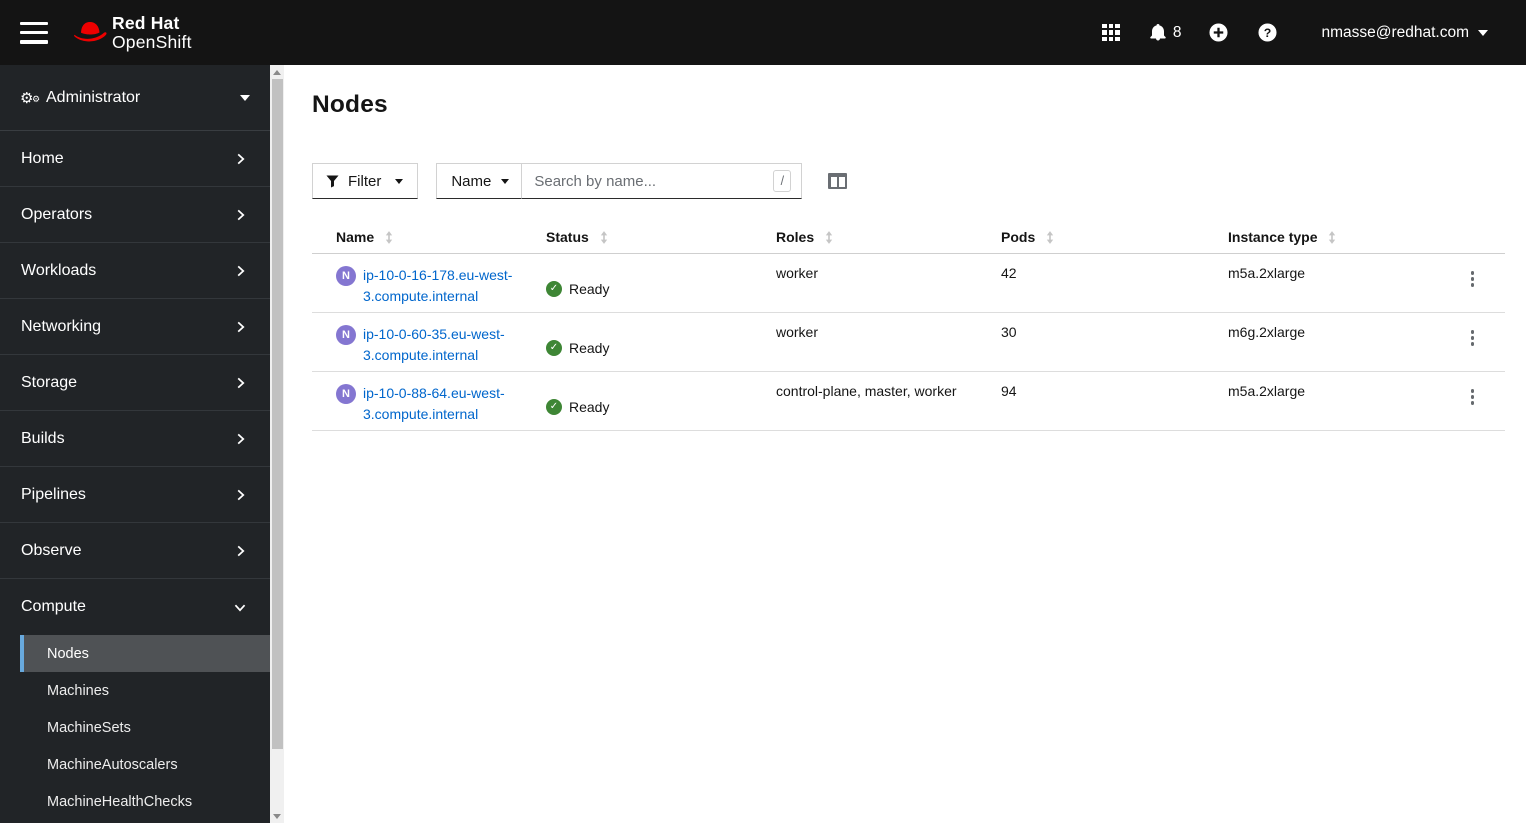 Image resolution: width=1526 pixels, height=823 pixels. Describe the element at coordinates (1395, 32) in the screenshot. I see `user-name: nmasse@redhat.com` at that location.